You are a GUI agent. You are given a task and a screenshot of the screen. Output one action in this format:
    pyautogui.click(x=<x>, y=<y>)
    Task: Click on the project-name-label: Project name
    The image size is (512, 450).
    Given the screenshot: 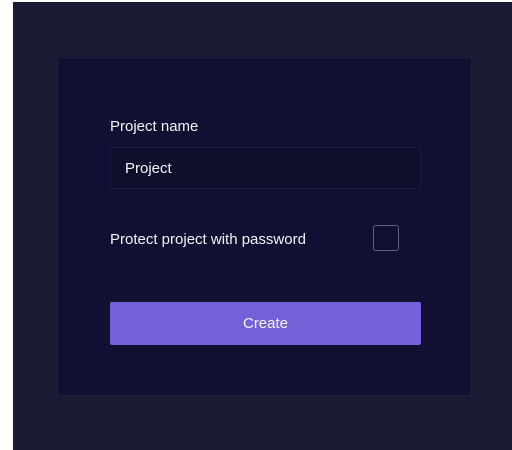 What is the action you would take?
    pyautogui.click(x=154, y=126)
    